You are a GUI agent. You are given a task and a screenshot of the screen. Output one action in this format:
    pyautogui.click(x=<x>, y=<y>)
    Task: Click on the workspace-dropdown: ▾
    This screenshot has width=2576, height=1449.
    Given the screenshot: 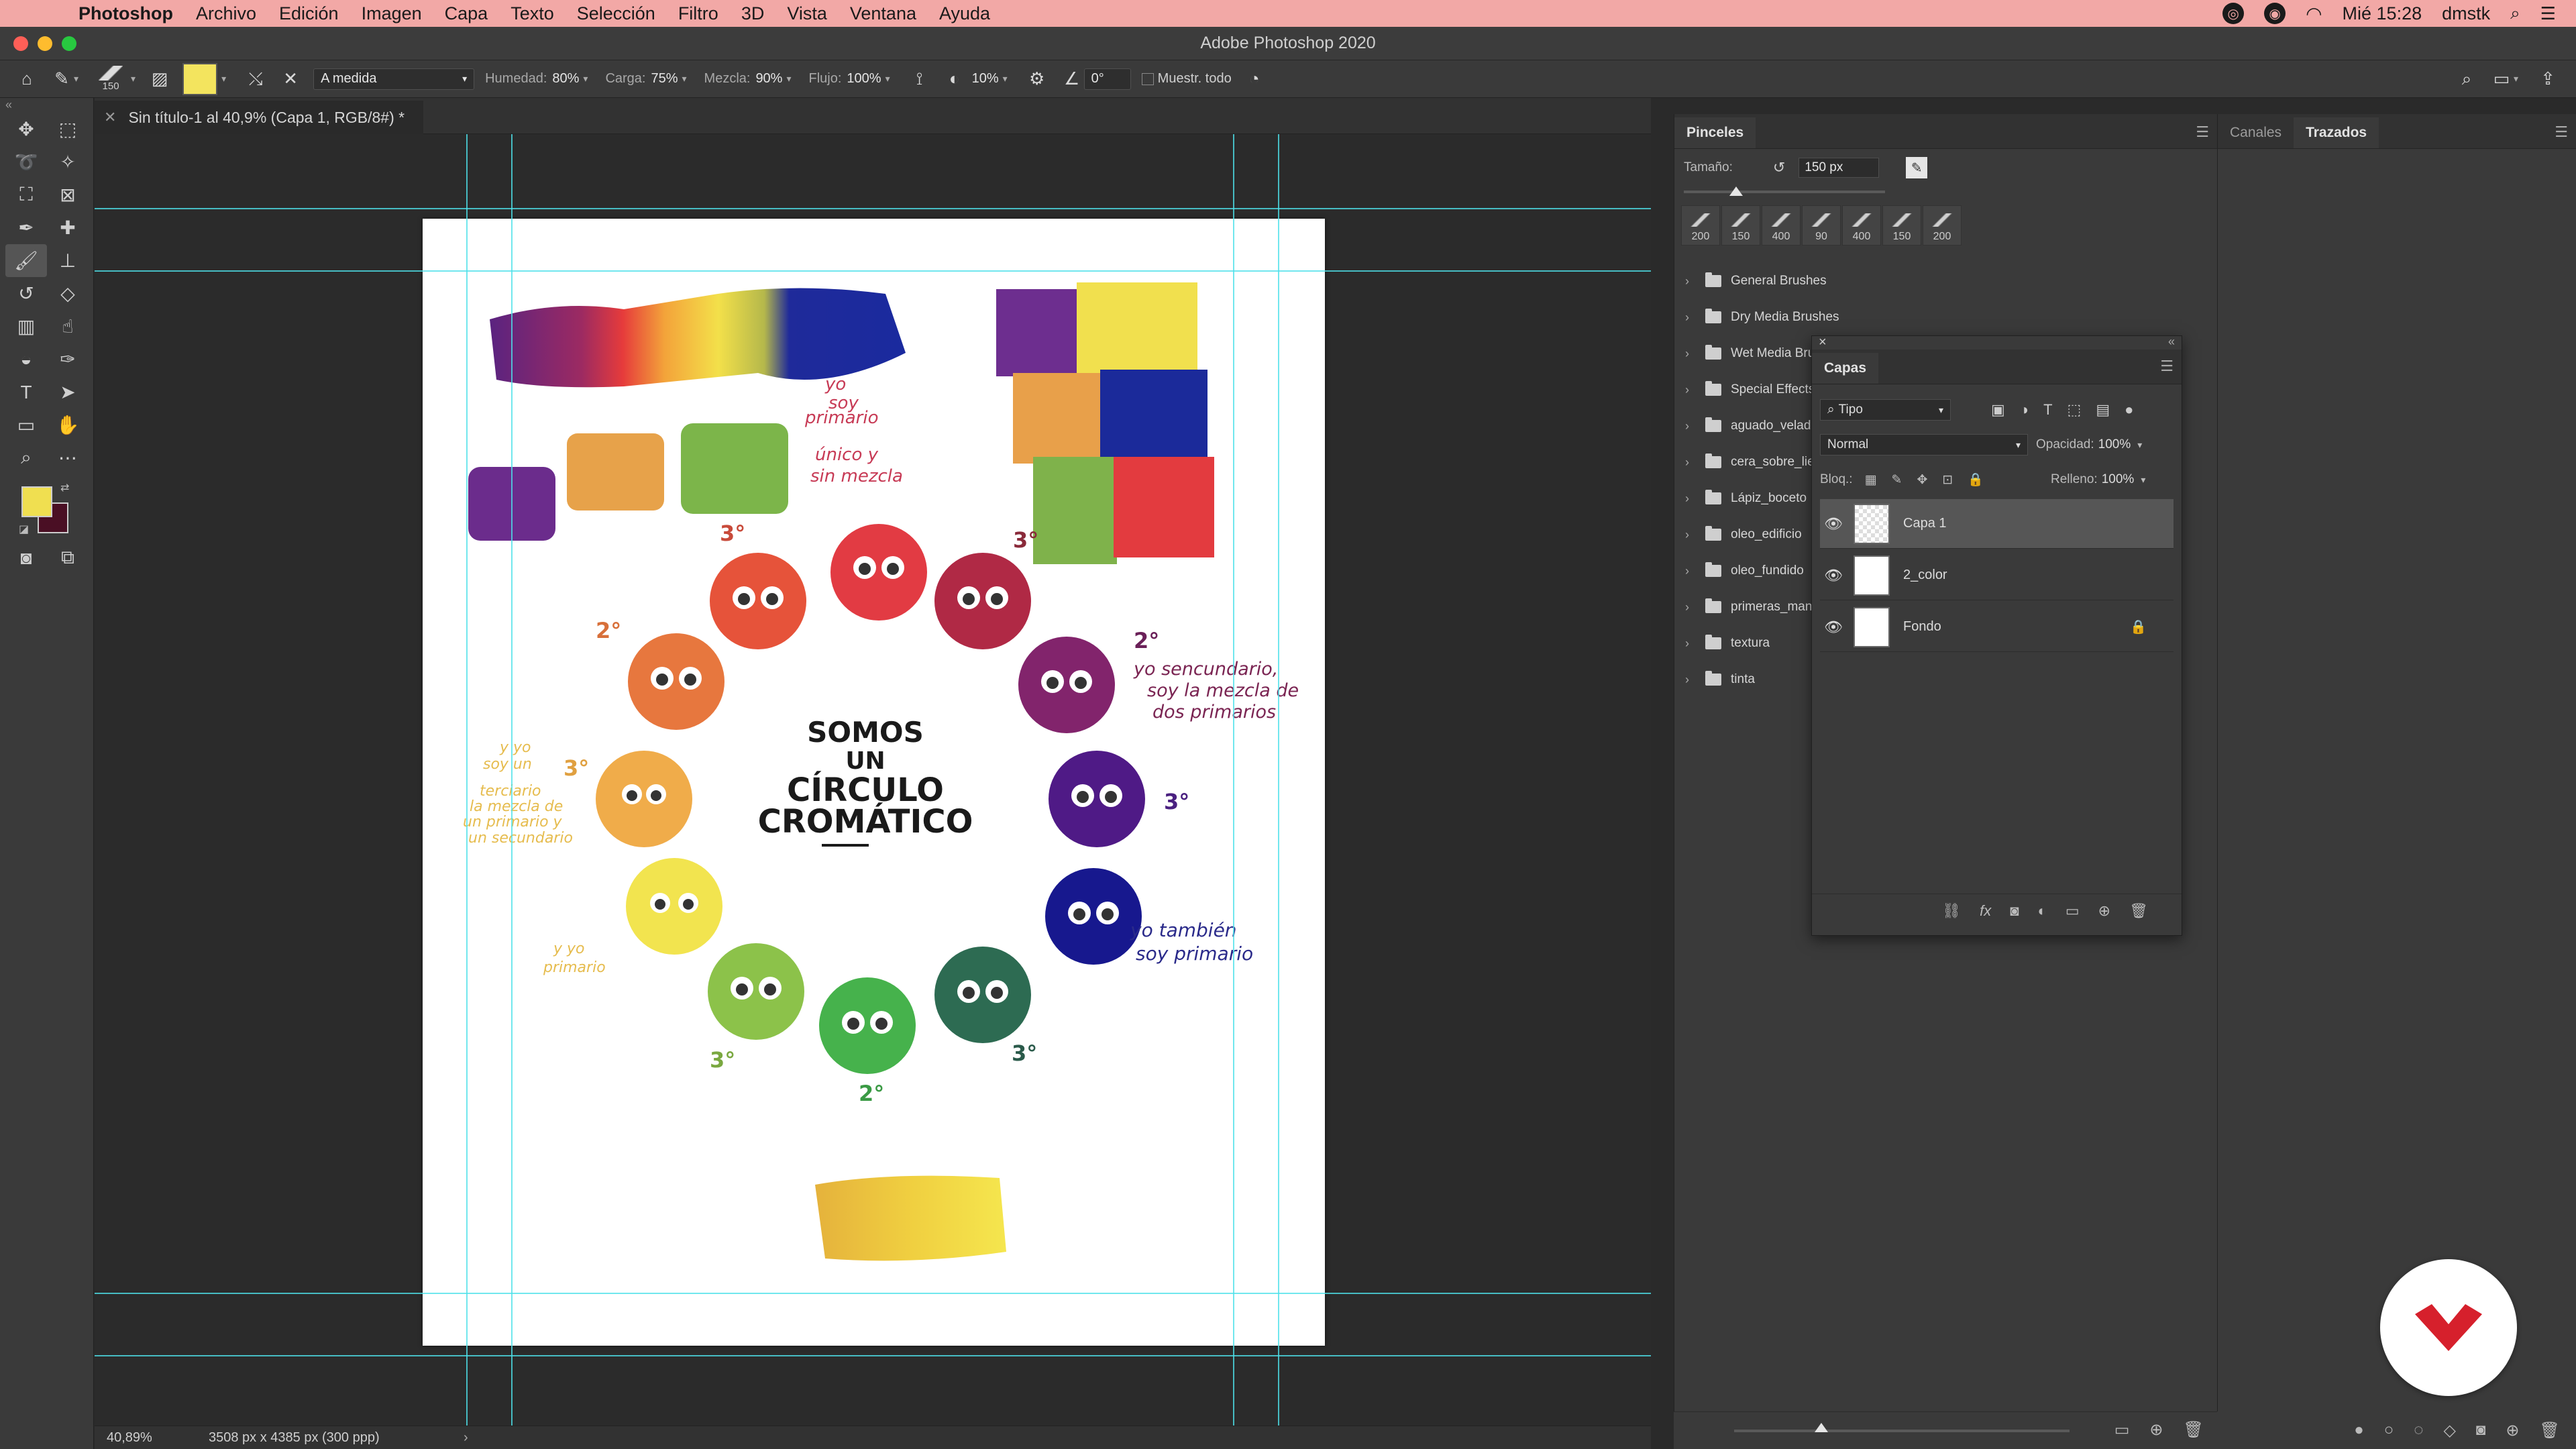 What is the action you would take?
    pyautogui.click(x=2516, y=79)
    